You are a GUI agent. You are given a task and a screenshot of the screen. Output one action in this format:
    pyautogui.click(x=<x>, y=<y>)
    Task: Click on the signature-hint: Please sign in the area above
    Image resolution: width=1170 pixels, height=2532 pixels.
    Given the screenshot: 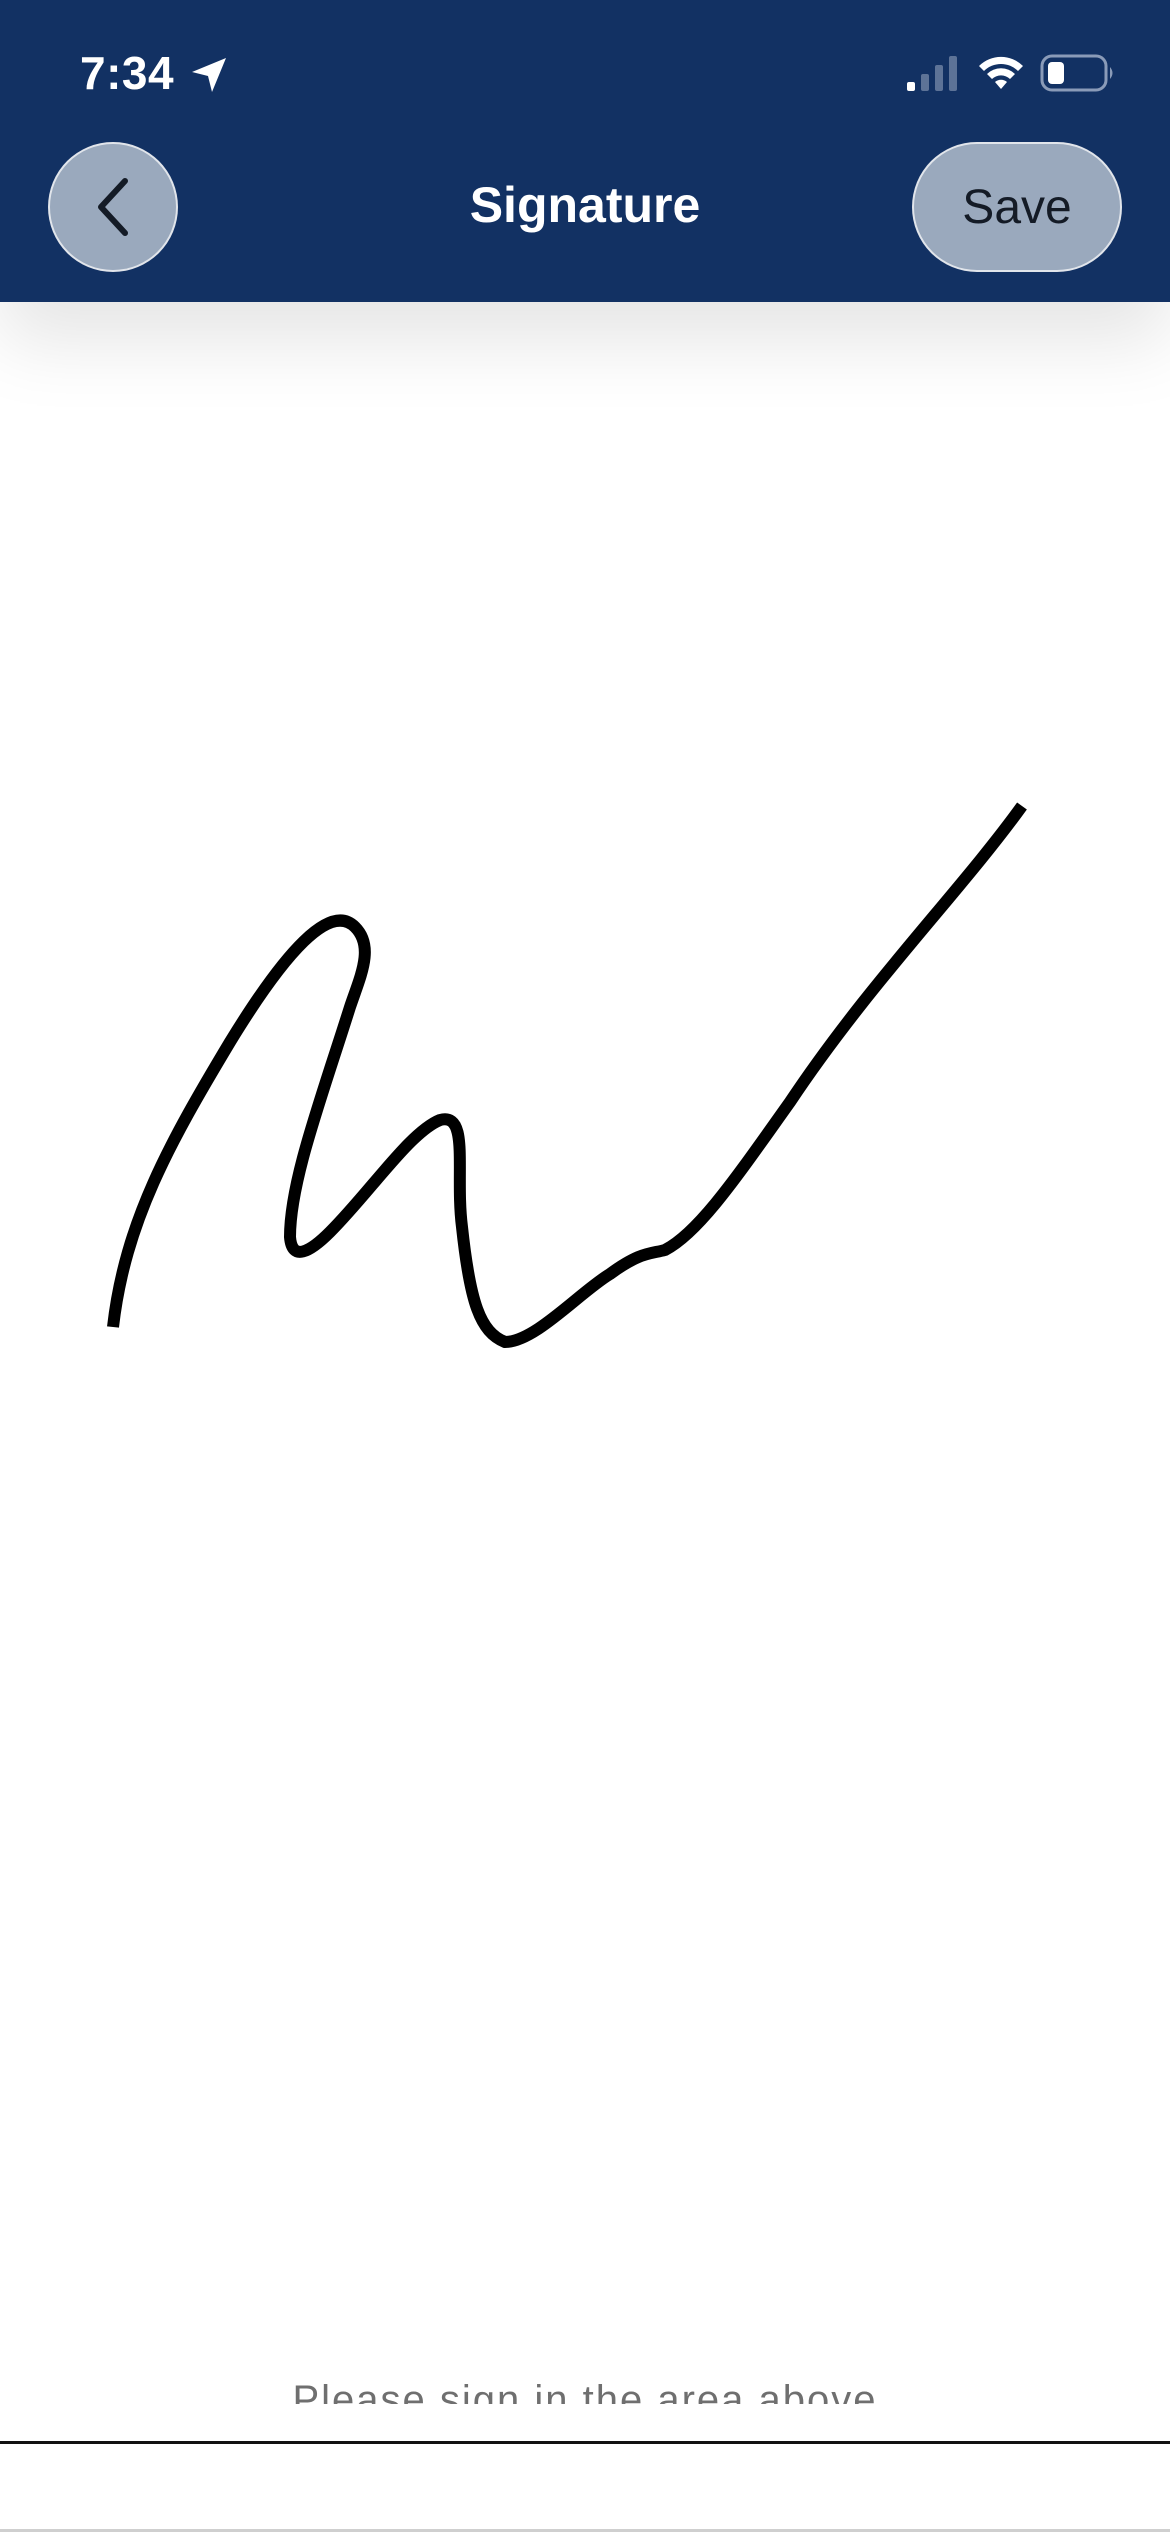 What is the action you would take?
    pyautogui.click(x=585, y=2391)
    